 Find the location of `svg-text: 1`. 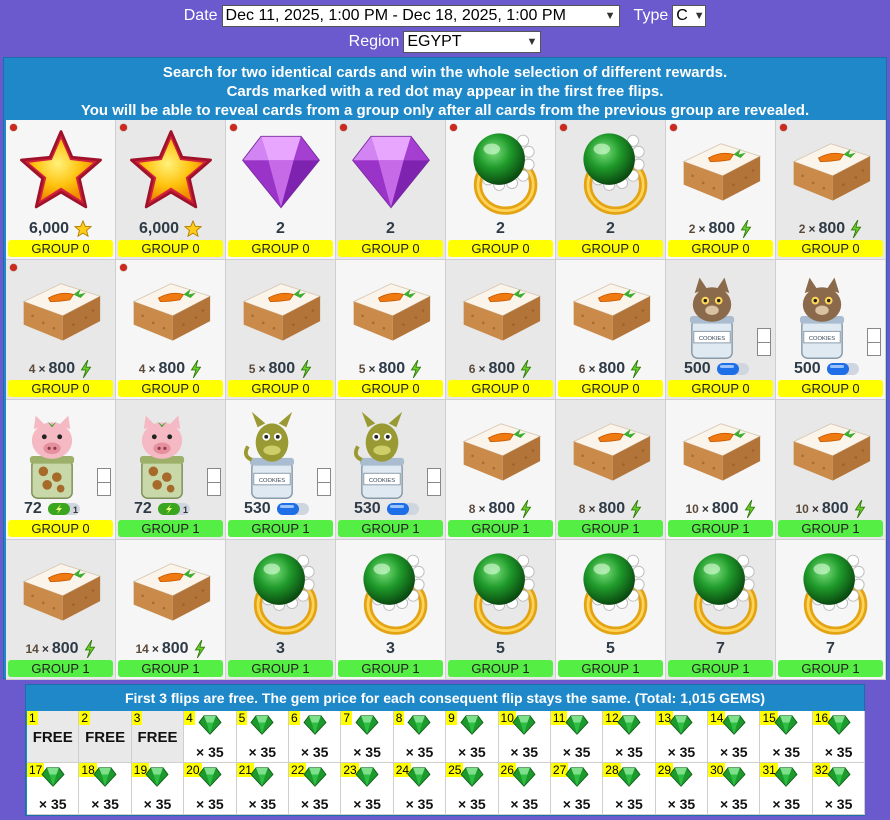

svg-text: 1 is located at coordinates (75, 510).